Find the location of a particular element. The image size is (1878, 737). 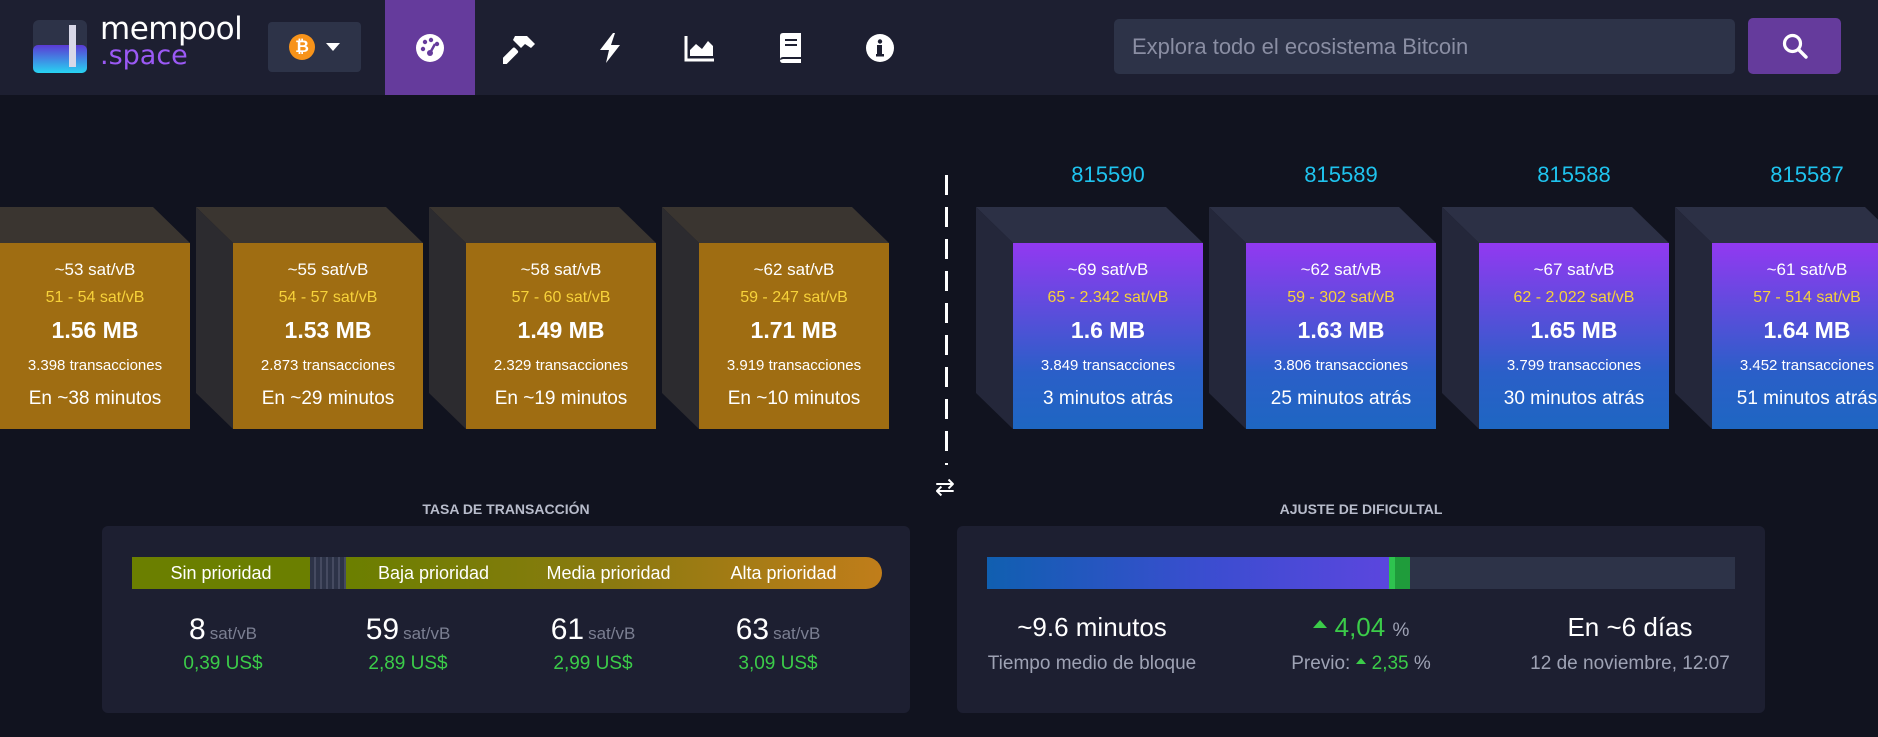

nav-docs is located at coordinates (790, 47).